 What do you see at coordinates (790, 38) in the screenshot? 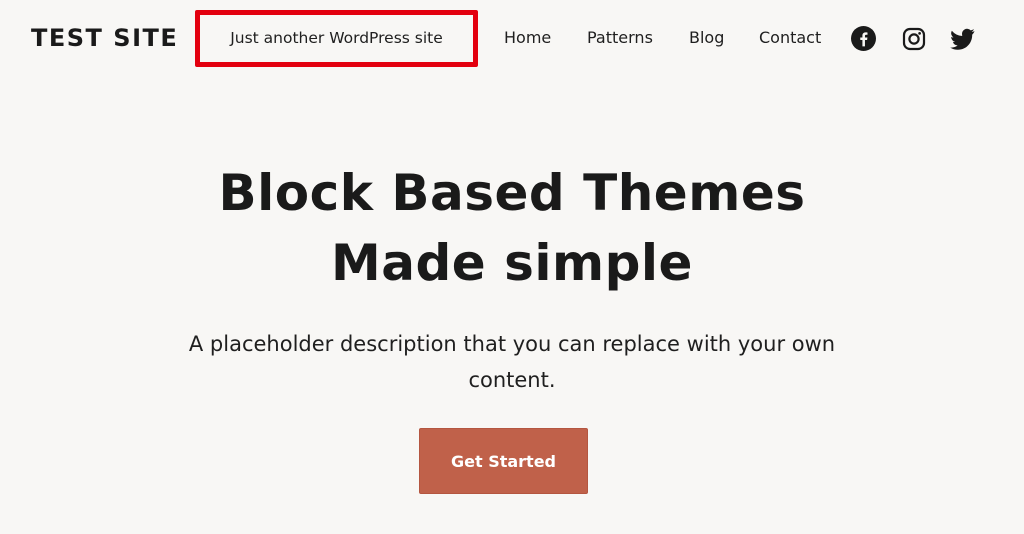
I see `nav-contact: Contact` at bounding box center [790, 38].